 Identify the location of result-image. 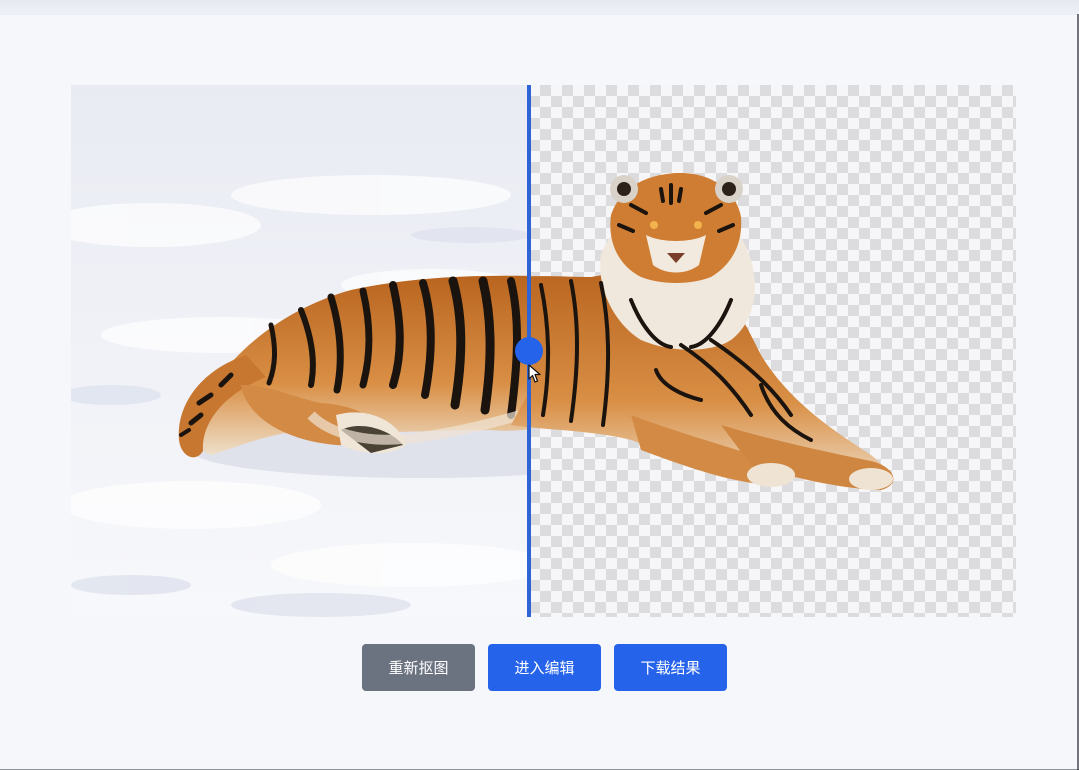
(711, 331).